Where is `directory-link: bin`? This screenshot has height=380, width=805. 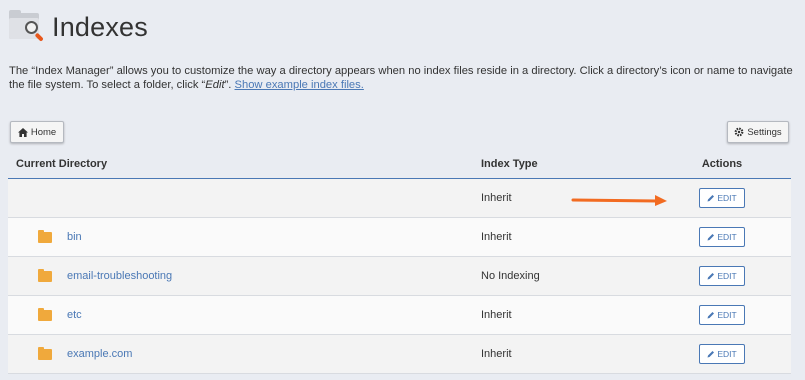
directory-link: bin is located at coordinates (74, 237).